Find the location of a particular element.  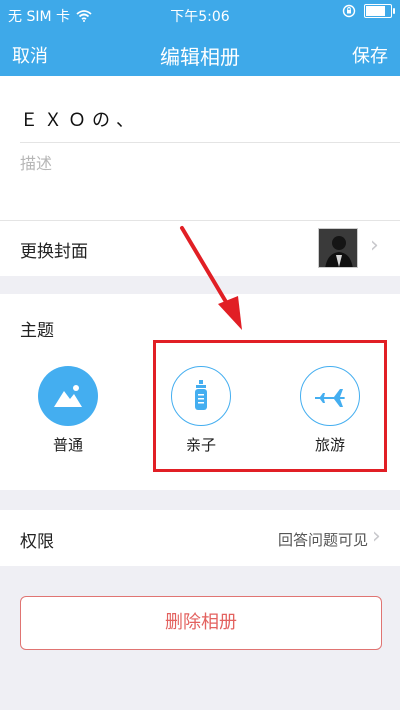

battery-icon is located at coordinates (379, 11).